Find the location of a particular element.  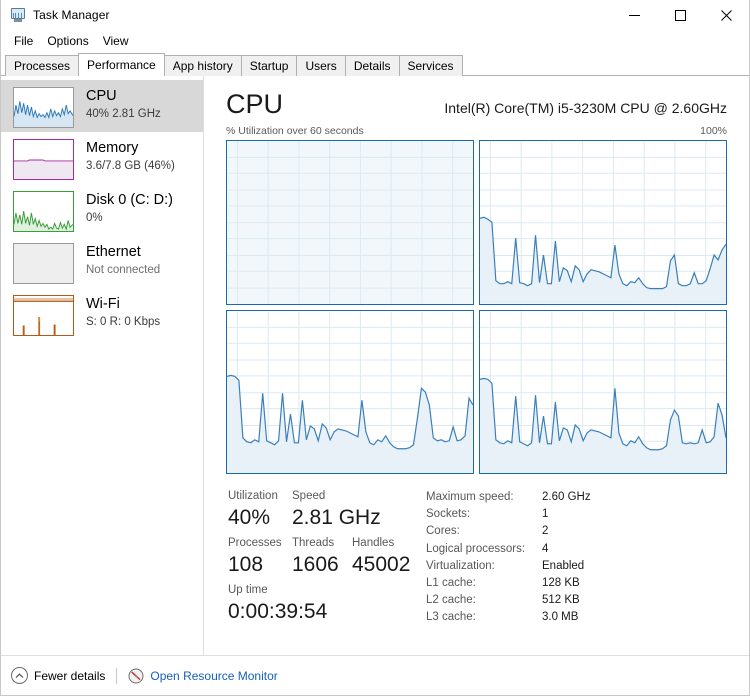

utilization-stat: Utilization 40% is located at coordinates (260, 509).